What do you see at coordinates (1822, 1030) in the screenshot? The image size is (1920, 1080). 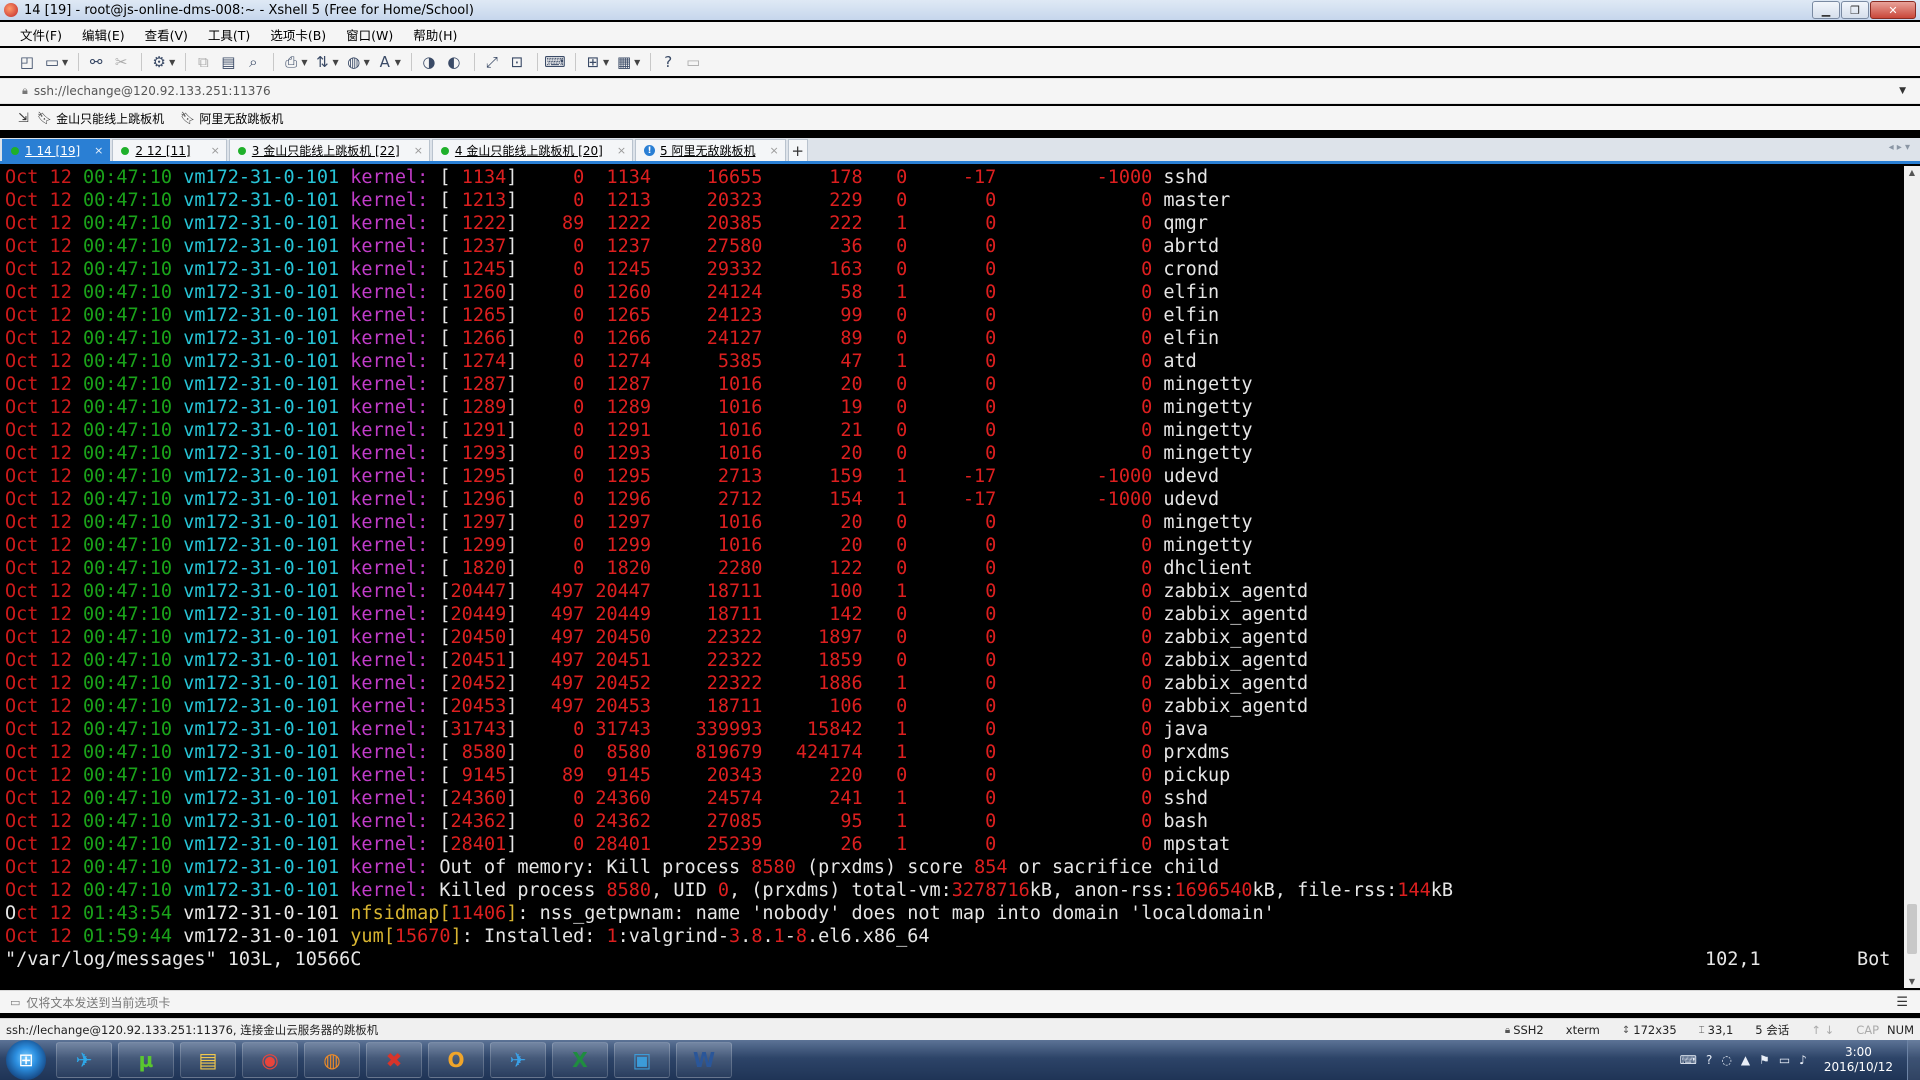 I see `session-arrows-icon: ↑ ↓` at bounding box center [1822, 1030].